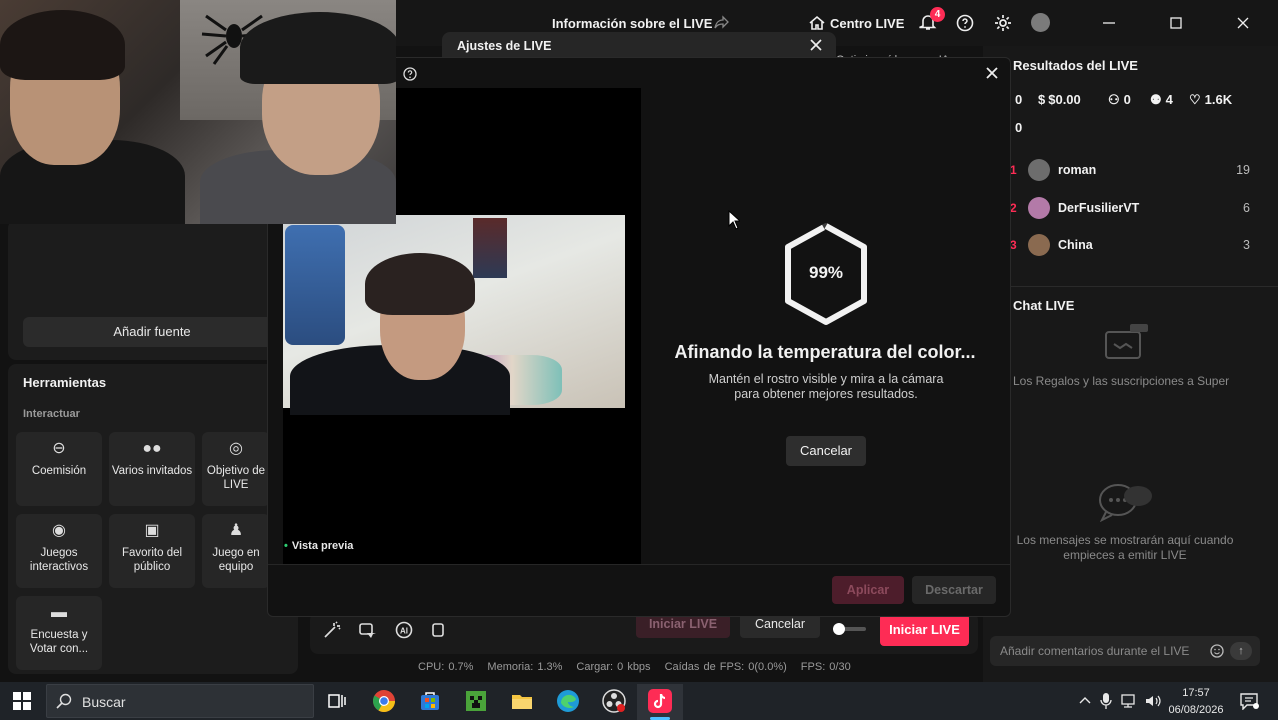  I want to click on clock-time: 17:57, so click(1196, 693).